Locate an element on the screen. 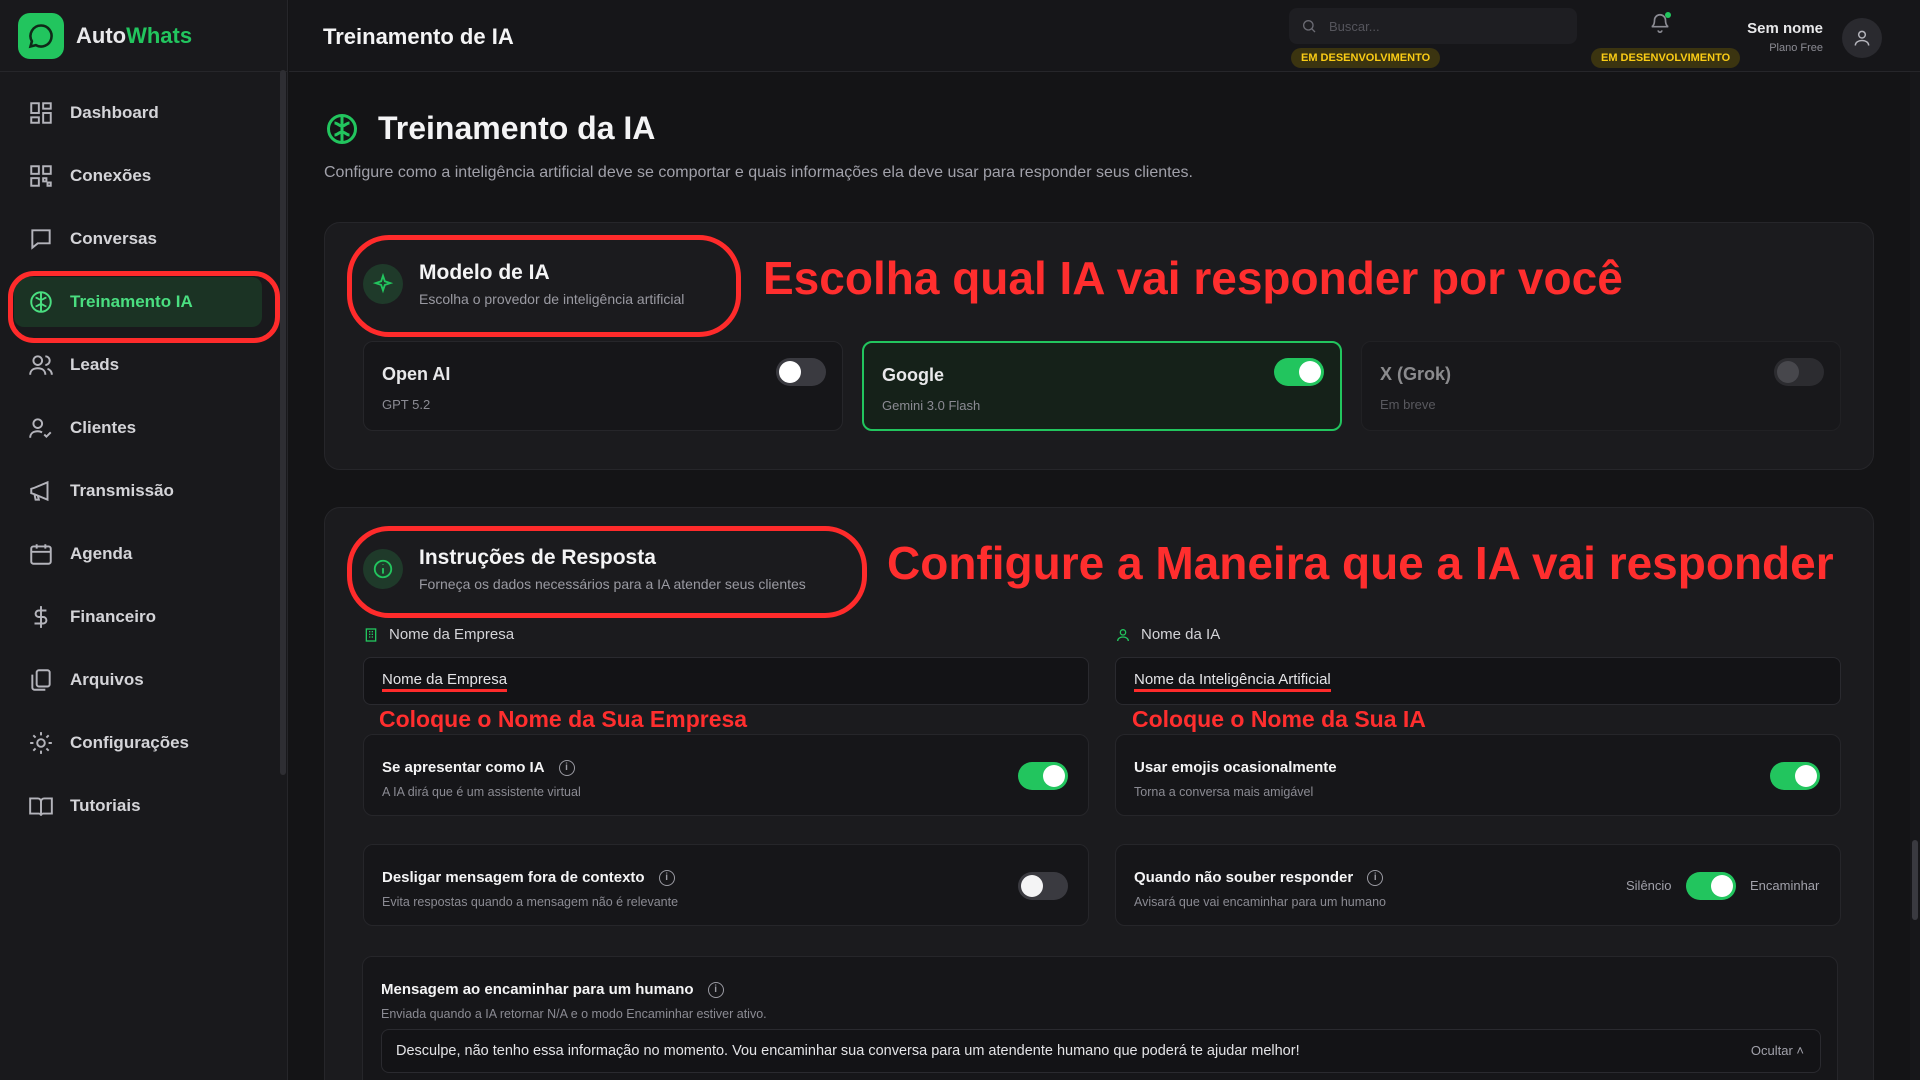 Image resolution: width=1920 pixels, height=1080 pixels. header-title: Treinamento de IA is located at coordinates (418, 36).